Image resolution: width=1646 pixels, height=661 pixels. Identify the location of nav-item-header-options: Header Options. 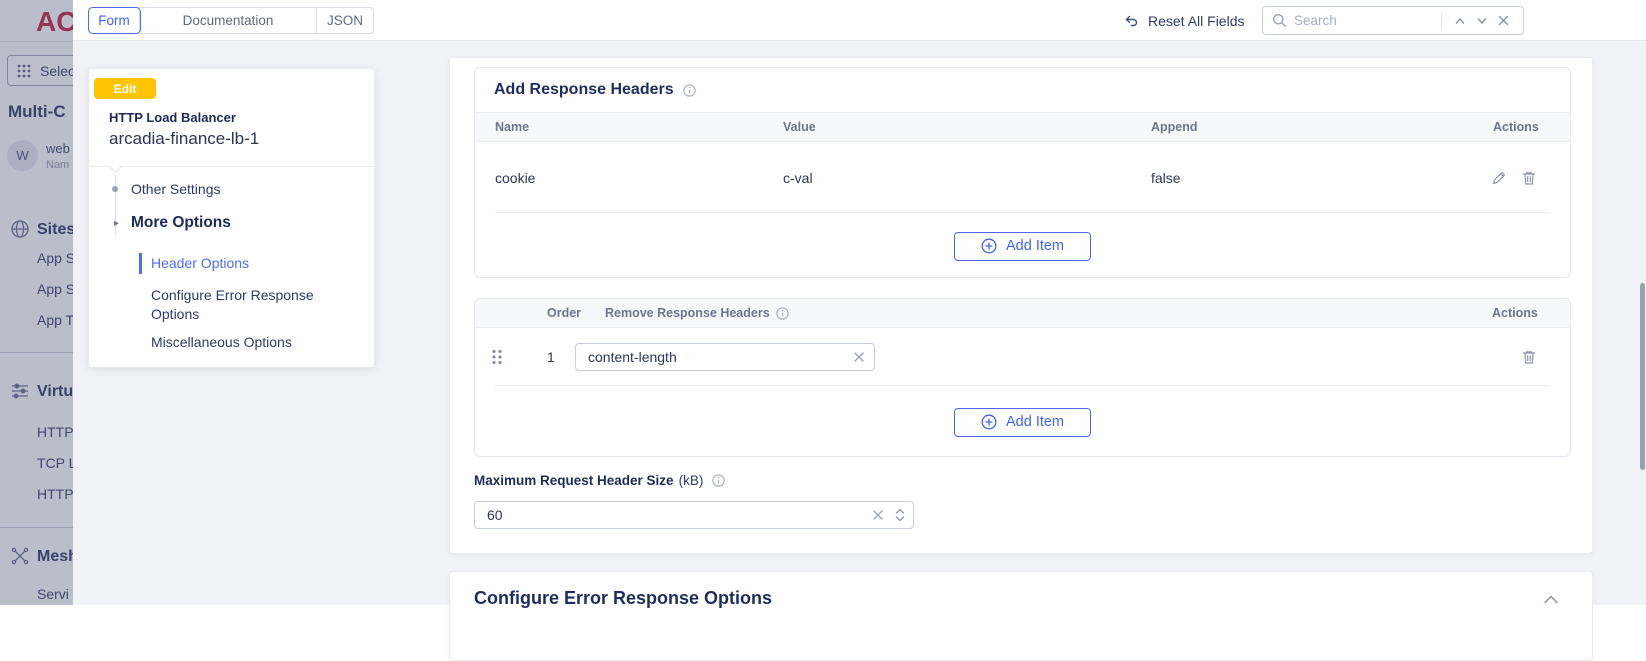
(200, 263).